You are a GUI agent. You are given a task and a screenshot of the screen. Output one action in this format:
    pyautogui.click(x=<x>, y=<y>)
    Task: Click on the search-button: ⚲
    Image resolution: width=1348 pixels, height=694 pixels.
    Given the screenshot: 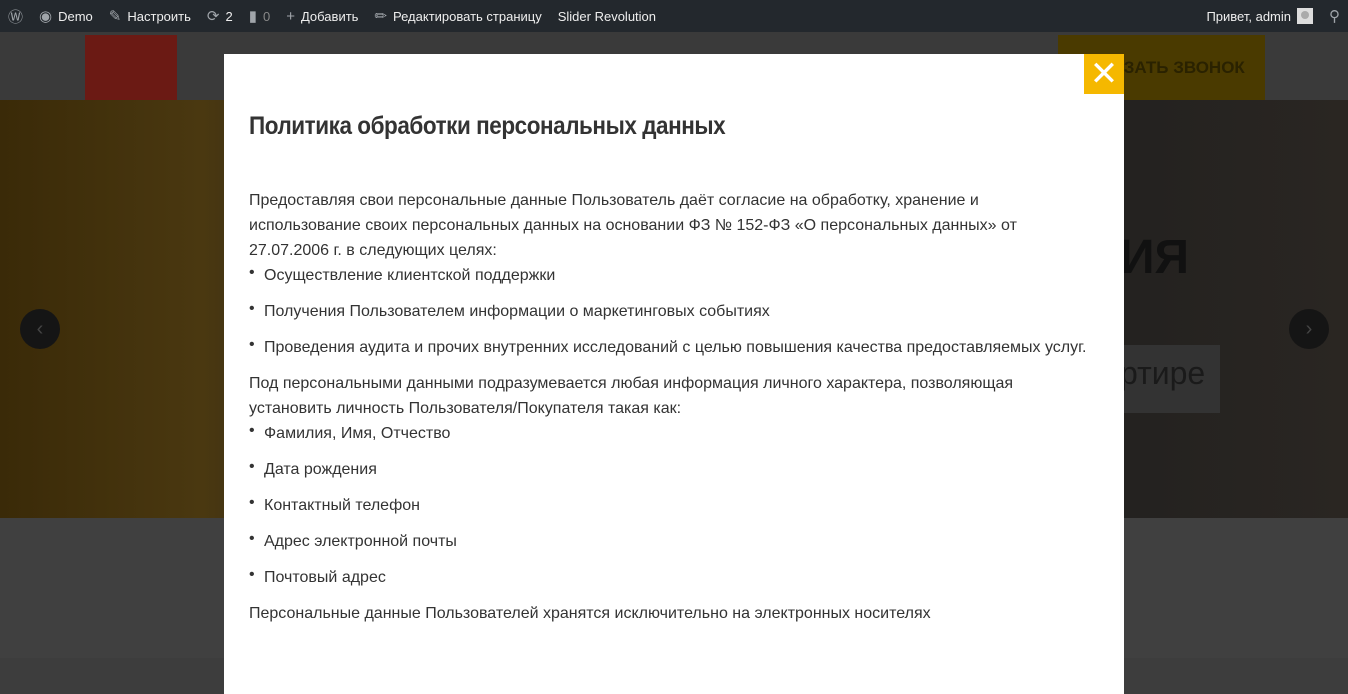 What is the action you would take?
    pyautogui.click(x=1334, y=16)
    